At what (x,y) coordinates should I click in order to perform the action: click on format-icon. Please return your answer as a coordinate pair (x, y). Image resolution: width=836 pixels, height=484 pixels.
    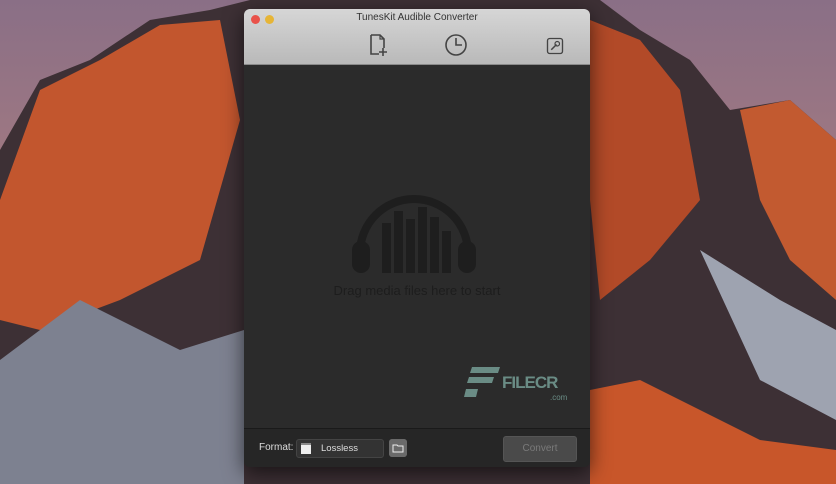
    Looking at the image, I should click on (306, 448).